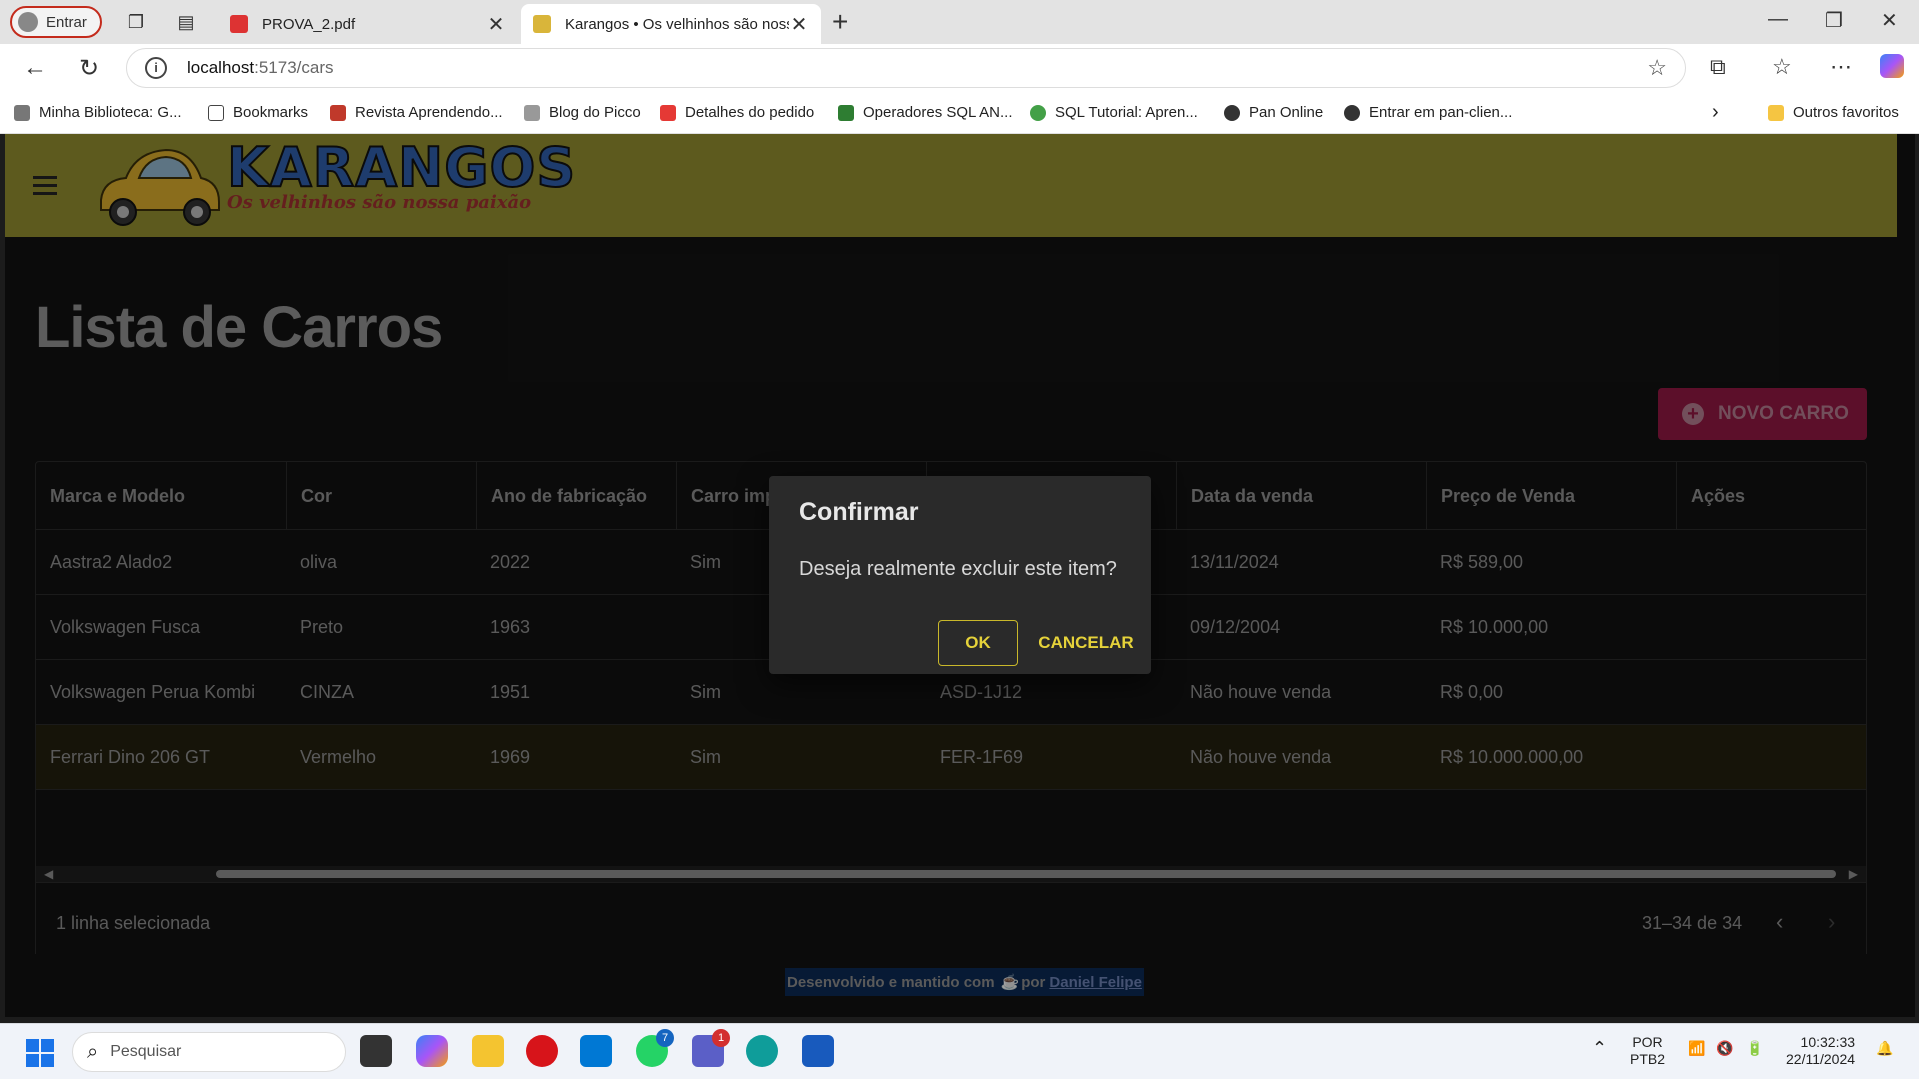 Image resolution: width=1919 pixels, height=1079 pixels. I want to click on favorites-icon: ☆, so click(1782, 67).